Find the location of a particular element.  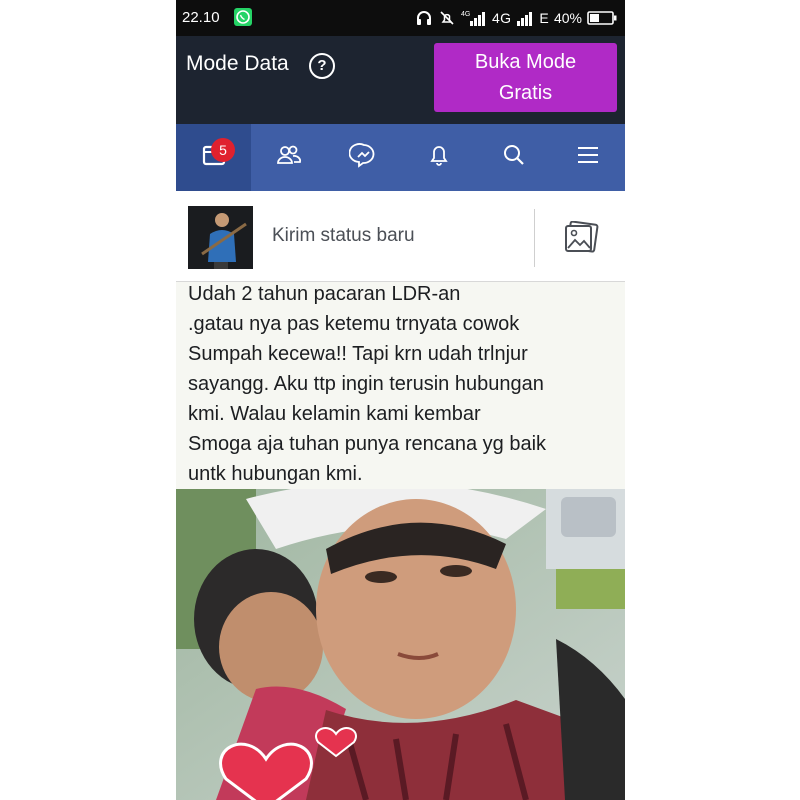

menu-icon is located at coordinates (588, 157).